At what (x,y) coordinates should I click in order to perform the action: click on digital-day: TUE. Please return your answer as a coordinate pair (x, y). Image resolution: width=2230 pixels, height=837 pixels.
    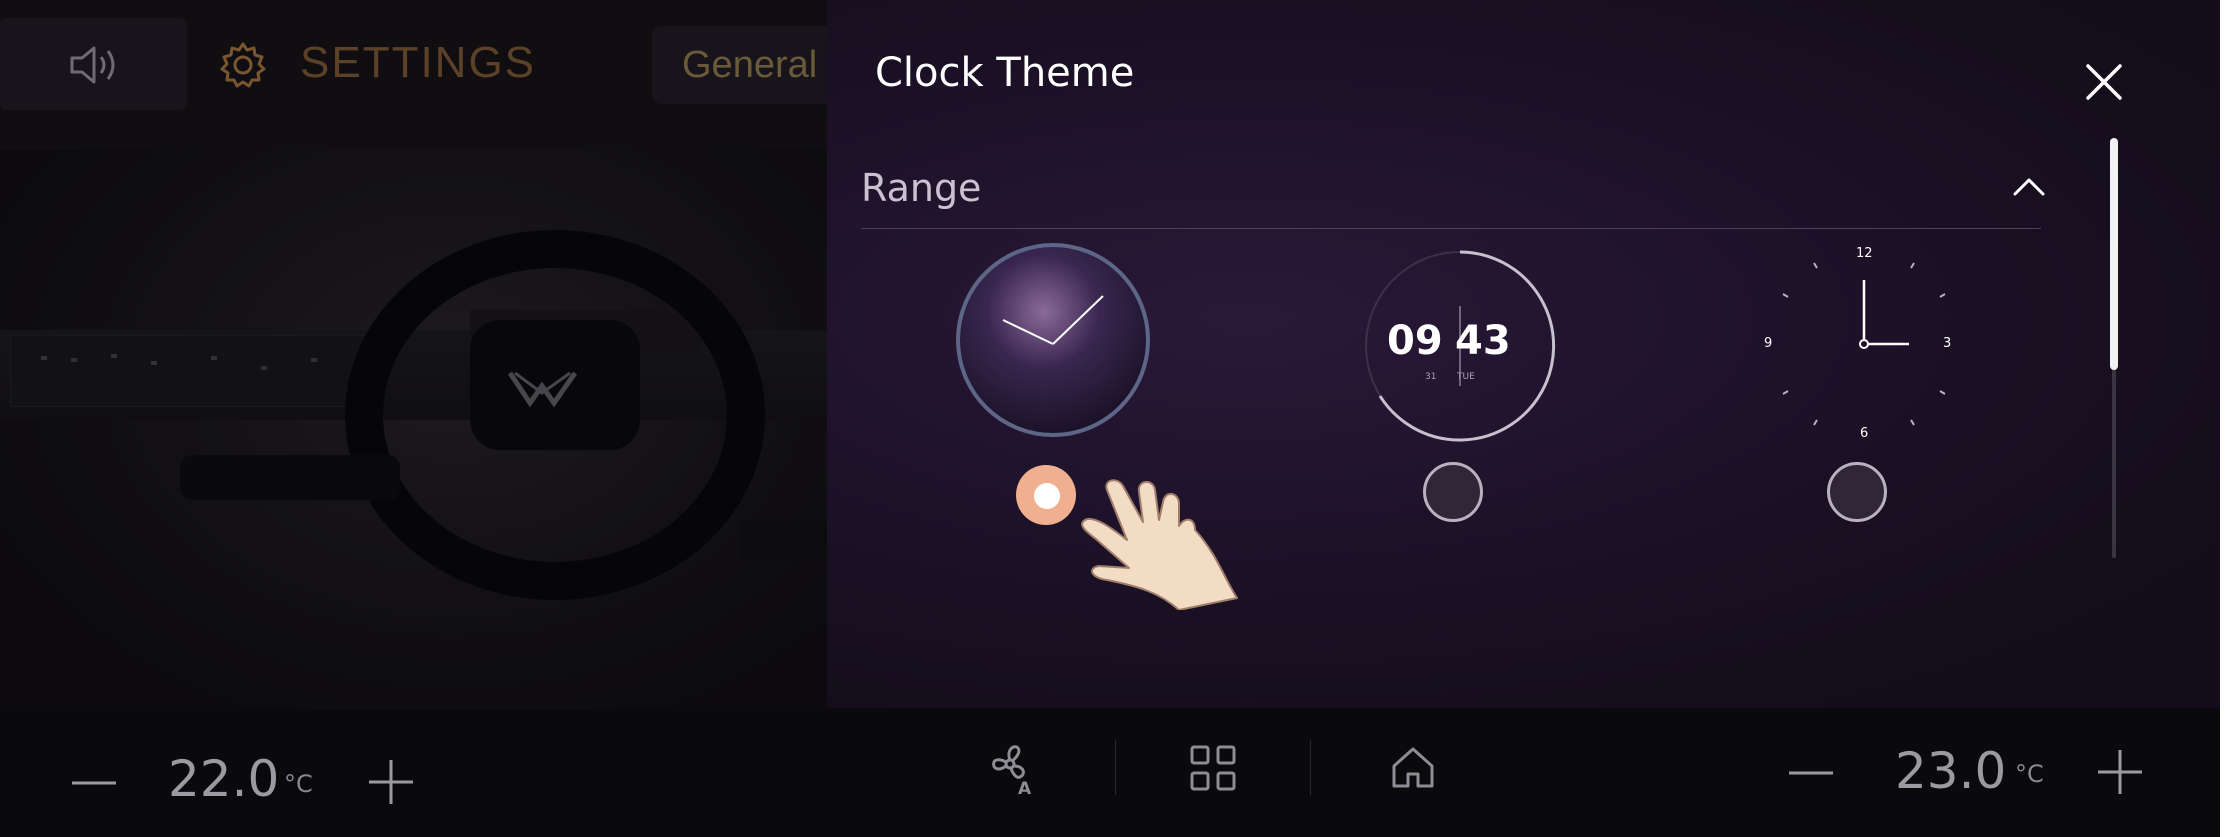
    Looking at the image, I should click on (1466, 377).